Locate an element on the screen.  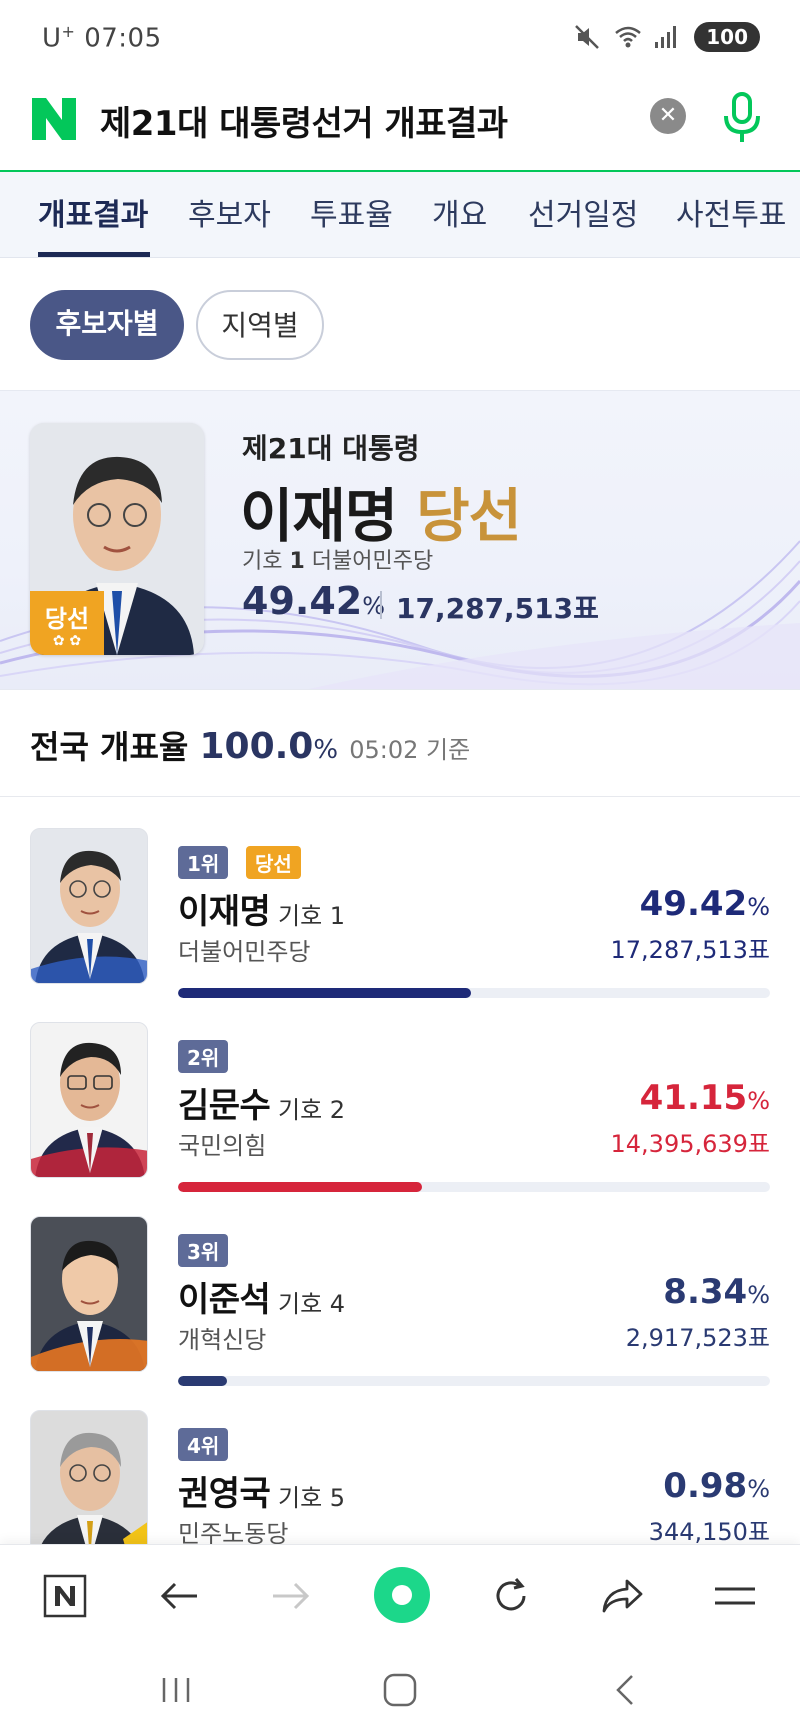
winner-headline: 이재명 당선 is located at coordinates (381, 511).